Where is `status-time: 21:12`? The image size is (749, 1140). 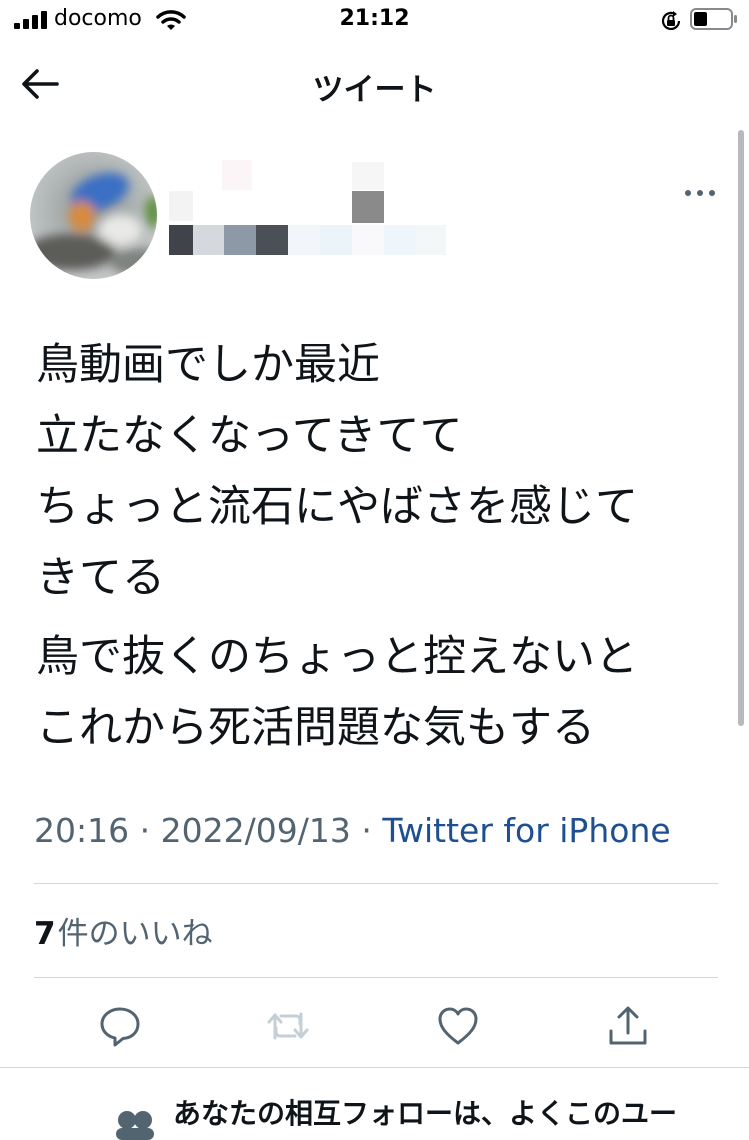 status-time: 21:12 is located at coordinates (374, 18).